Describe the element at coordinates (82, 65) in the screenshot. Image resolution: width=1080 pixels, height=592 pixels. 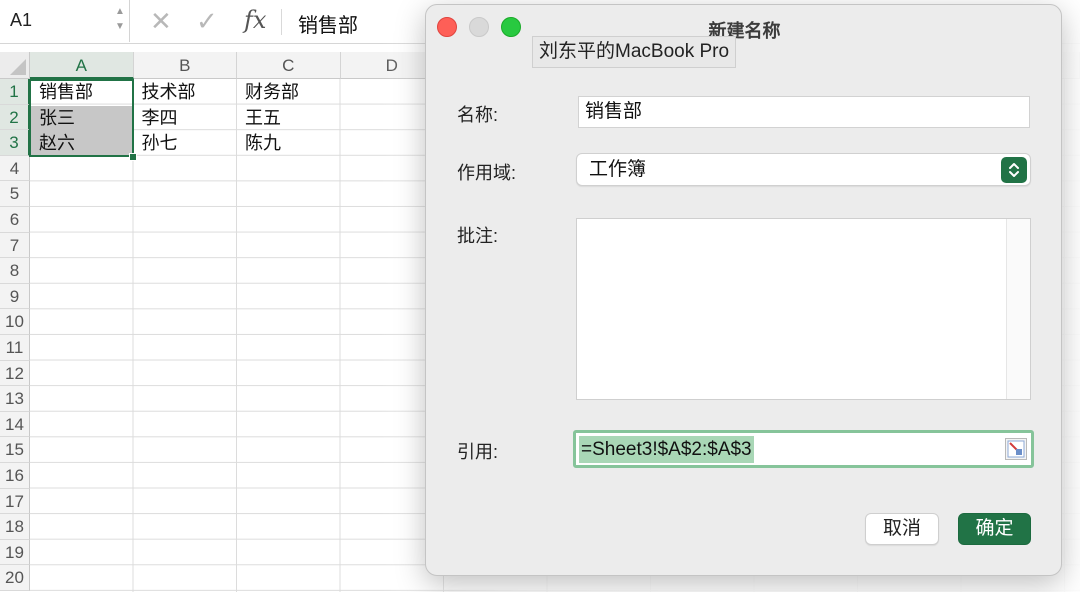
I see `column-header-a: A` at that location.